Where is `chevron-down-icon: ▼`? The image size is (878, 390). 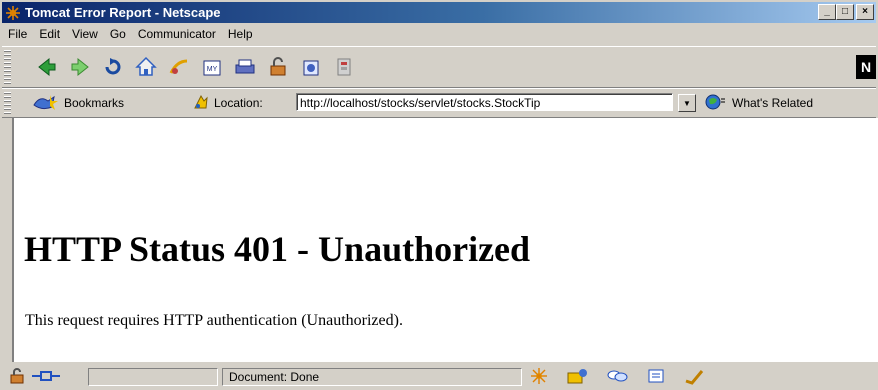 chevron-down-icon: ▼ is located at coordinates (687, 103).